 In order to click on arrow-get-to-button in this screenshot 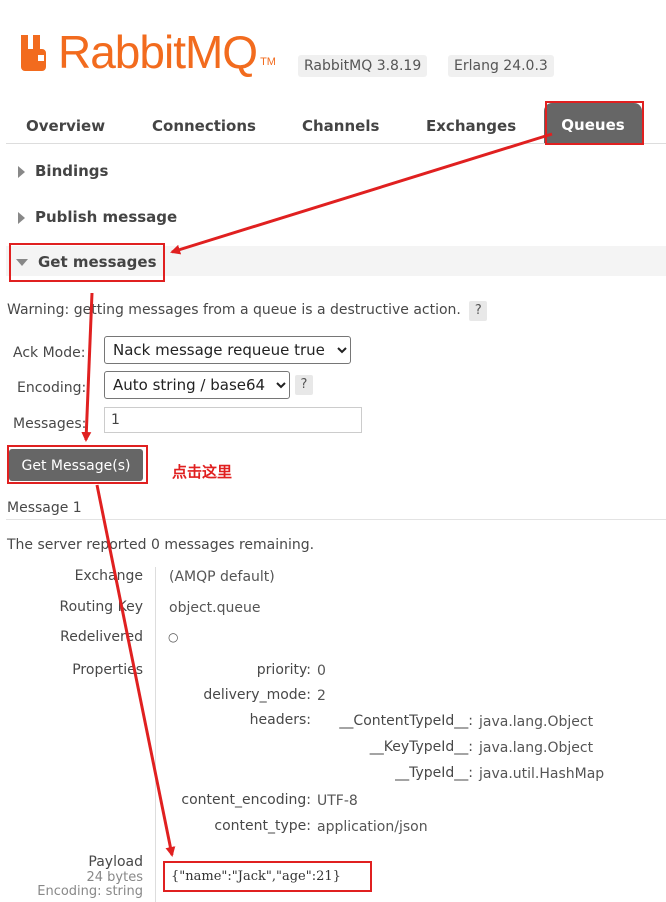, I will do `click(87, 367)`.